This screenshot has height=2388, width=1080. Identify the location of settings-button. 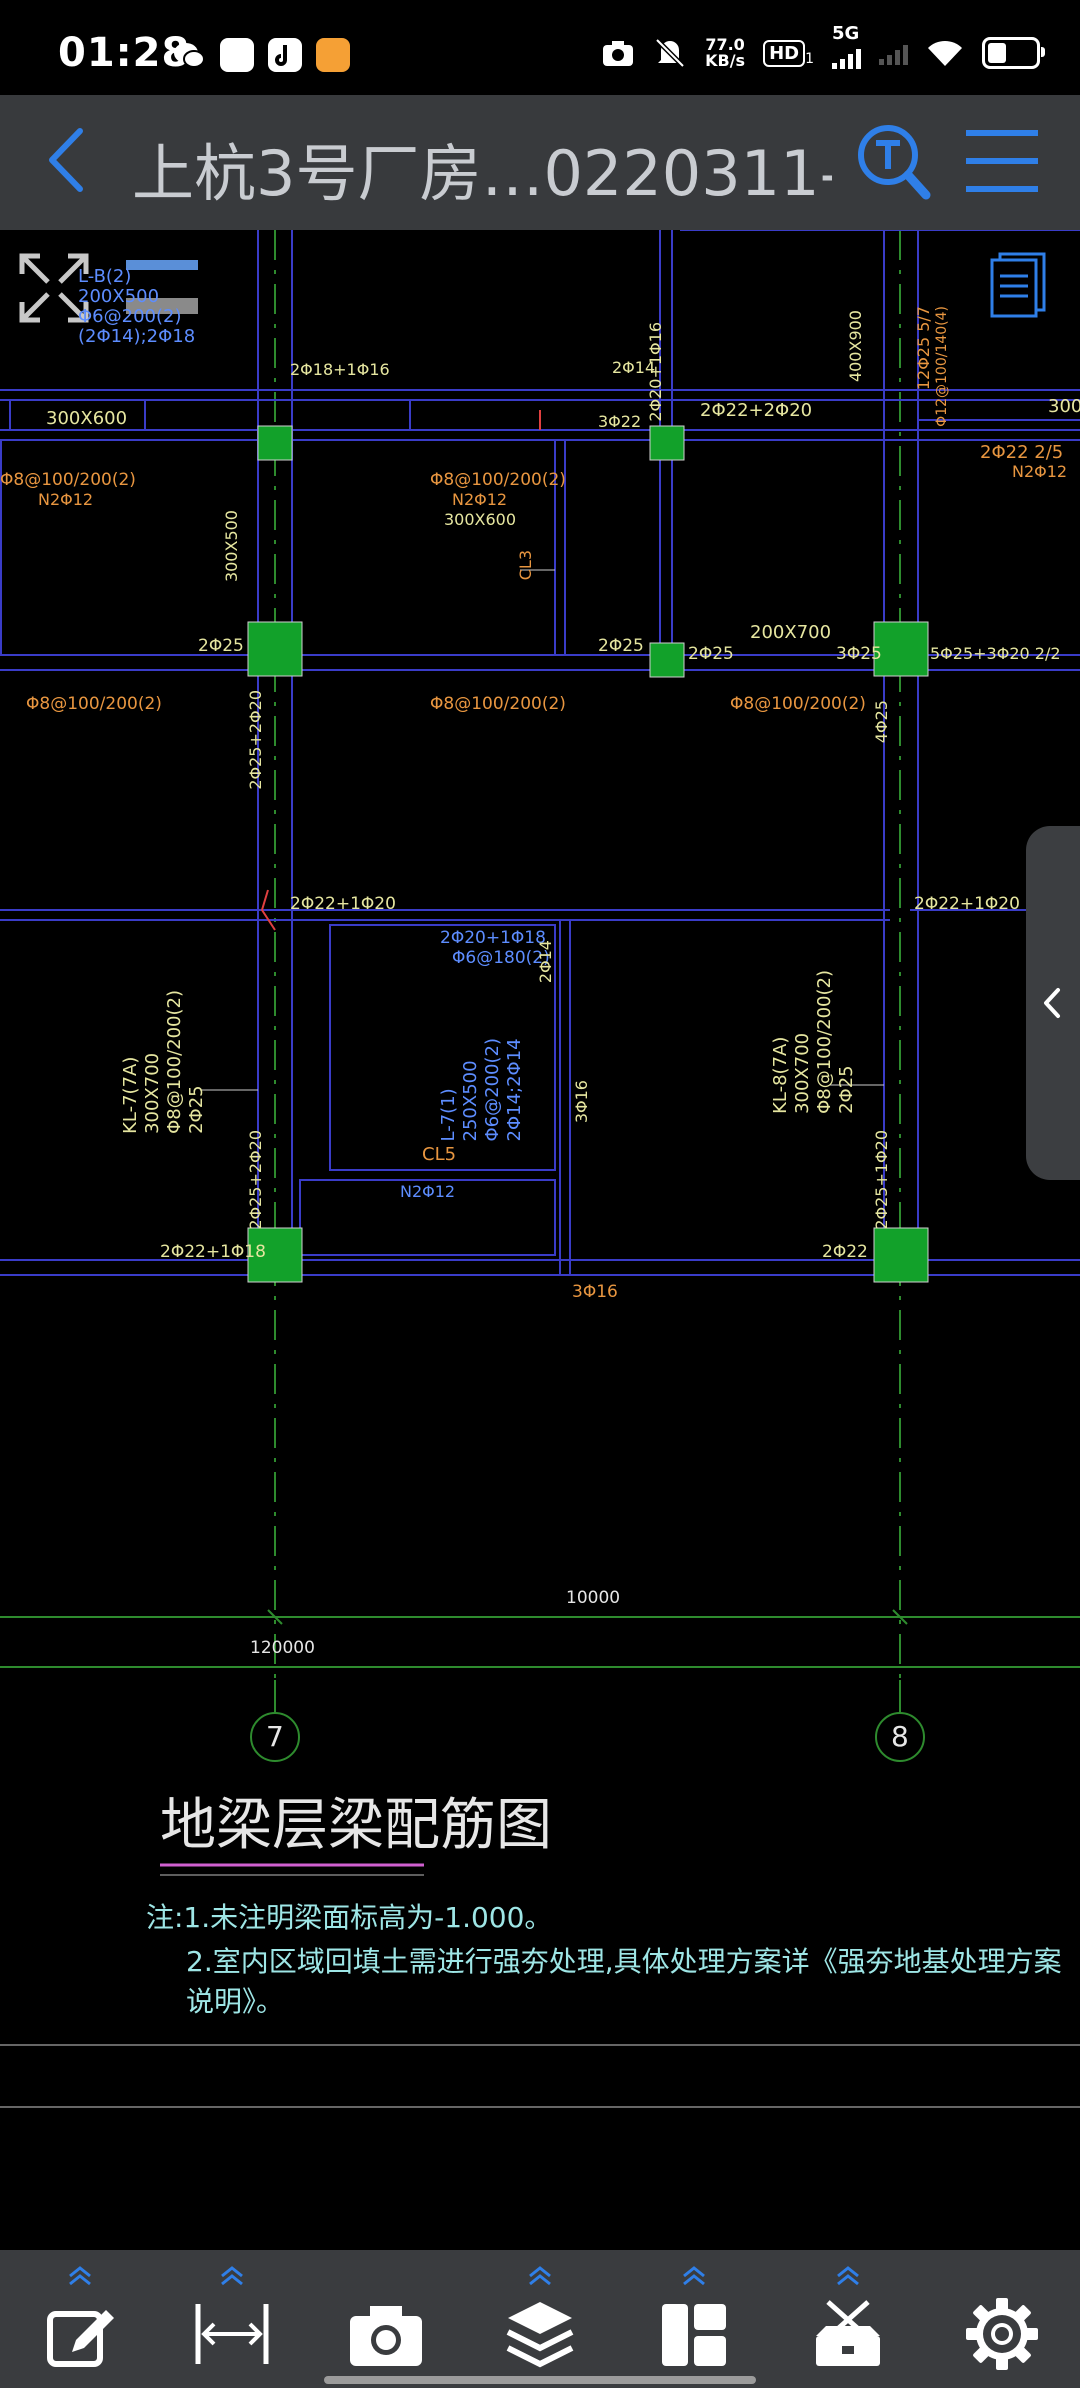
(1002, 2319).